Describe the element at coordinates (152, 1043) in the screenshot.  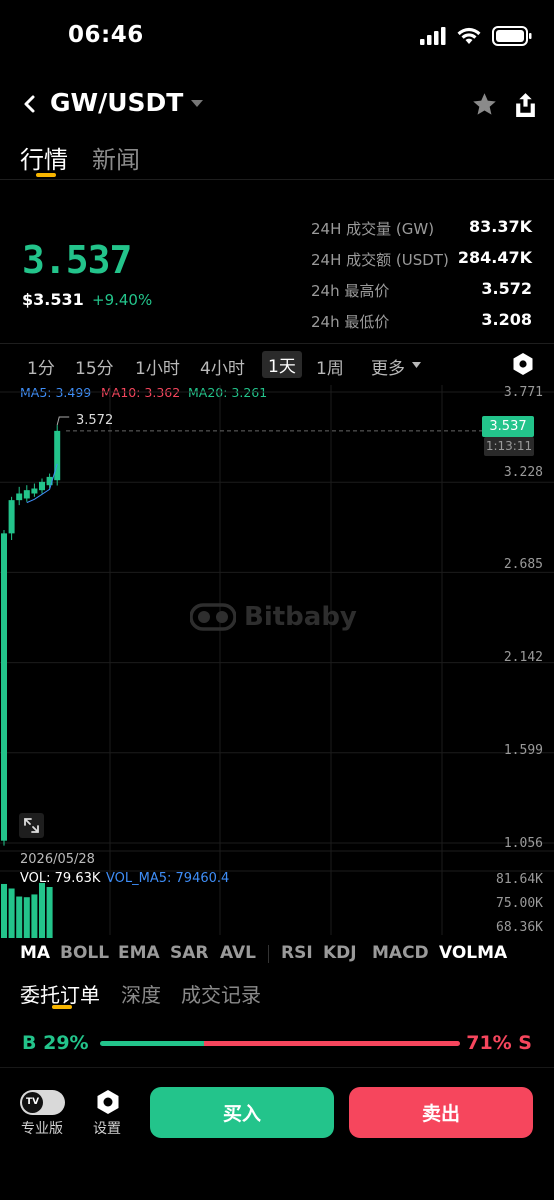
I see `ratio-buy-fill` at that location.